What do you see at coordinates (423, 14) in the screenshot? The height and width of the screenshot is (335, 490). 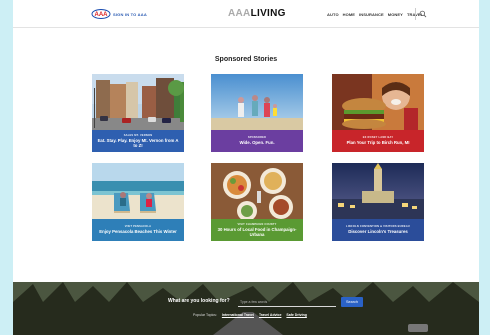 I see `search-icon` at bounding box center [423, 14].